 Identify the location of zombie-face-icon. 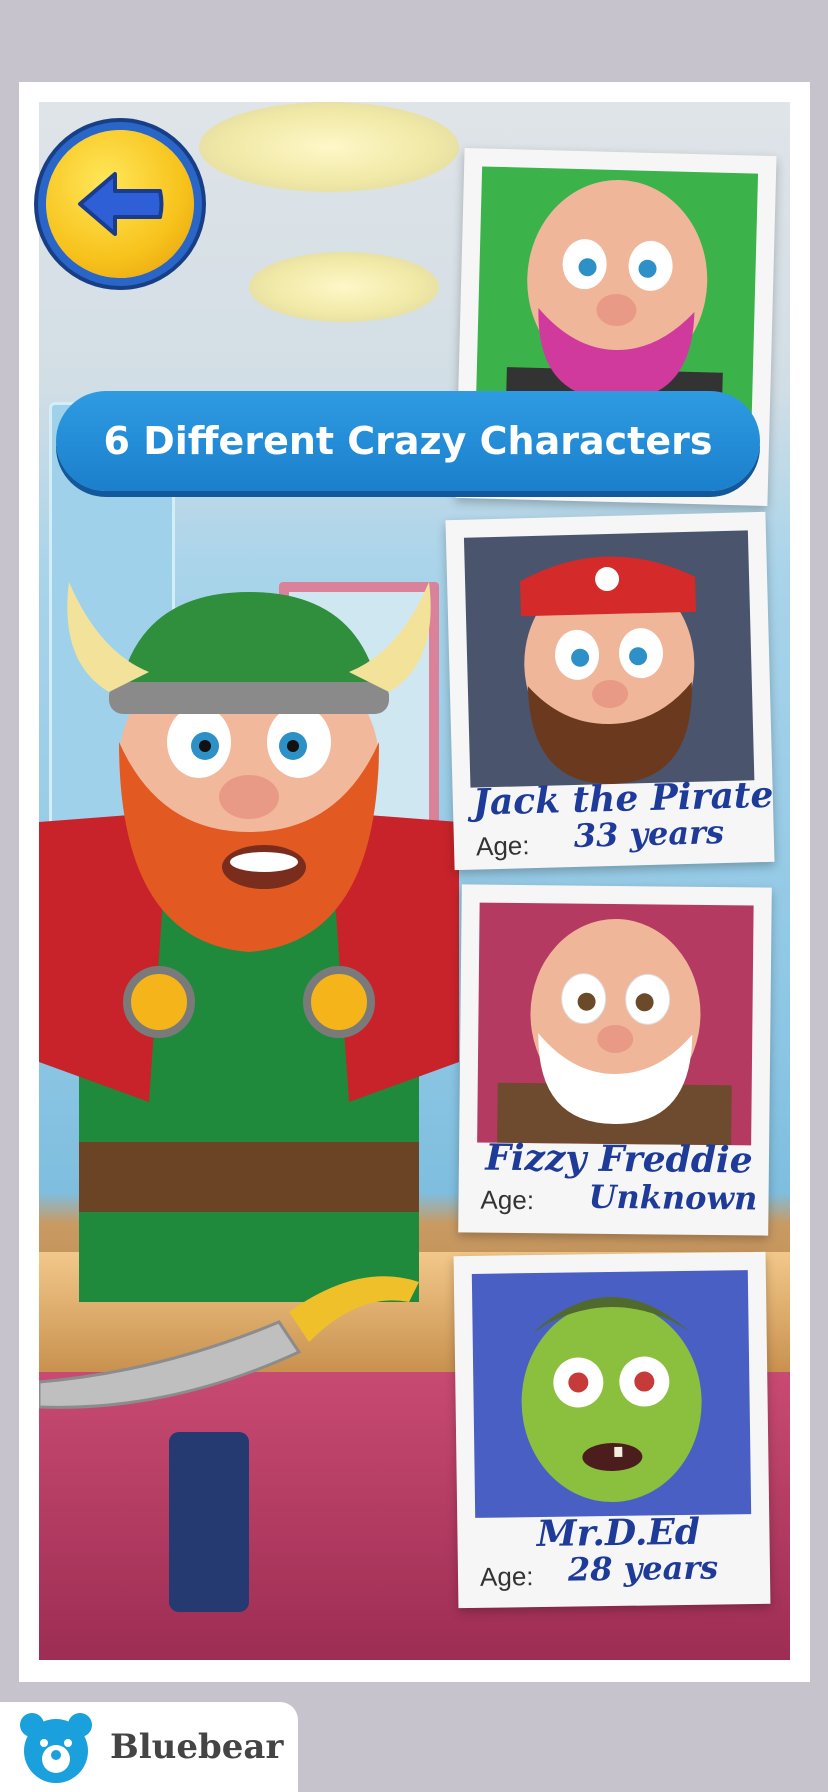
(611, 1400).